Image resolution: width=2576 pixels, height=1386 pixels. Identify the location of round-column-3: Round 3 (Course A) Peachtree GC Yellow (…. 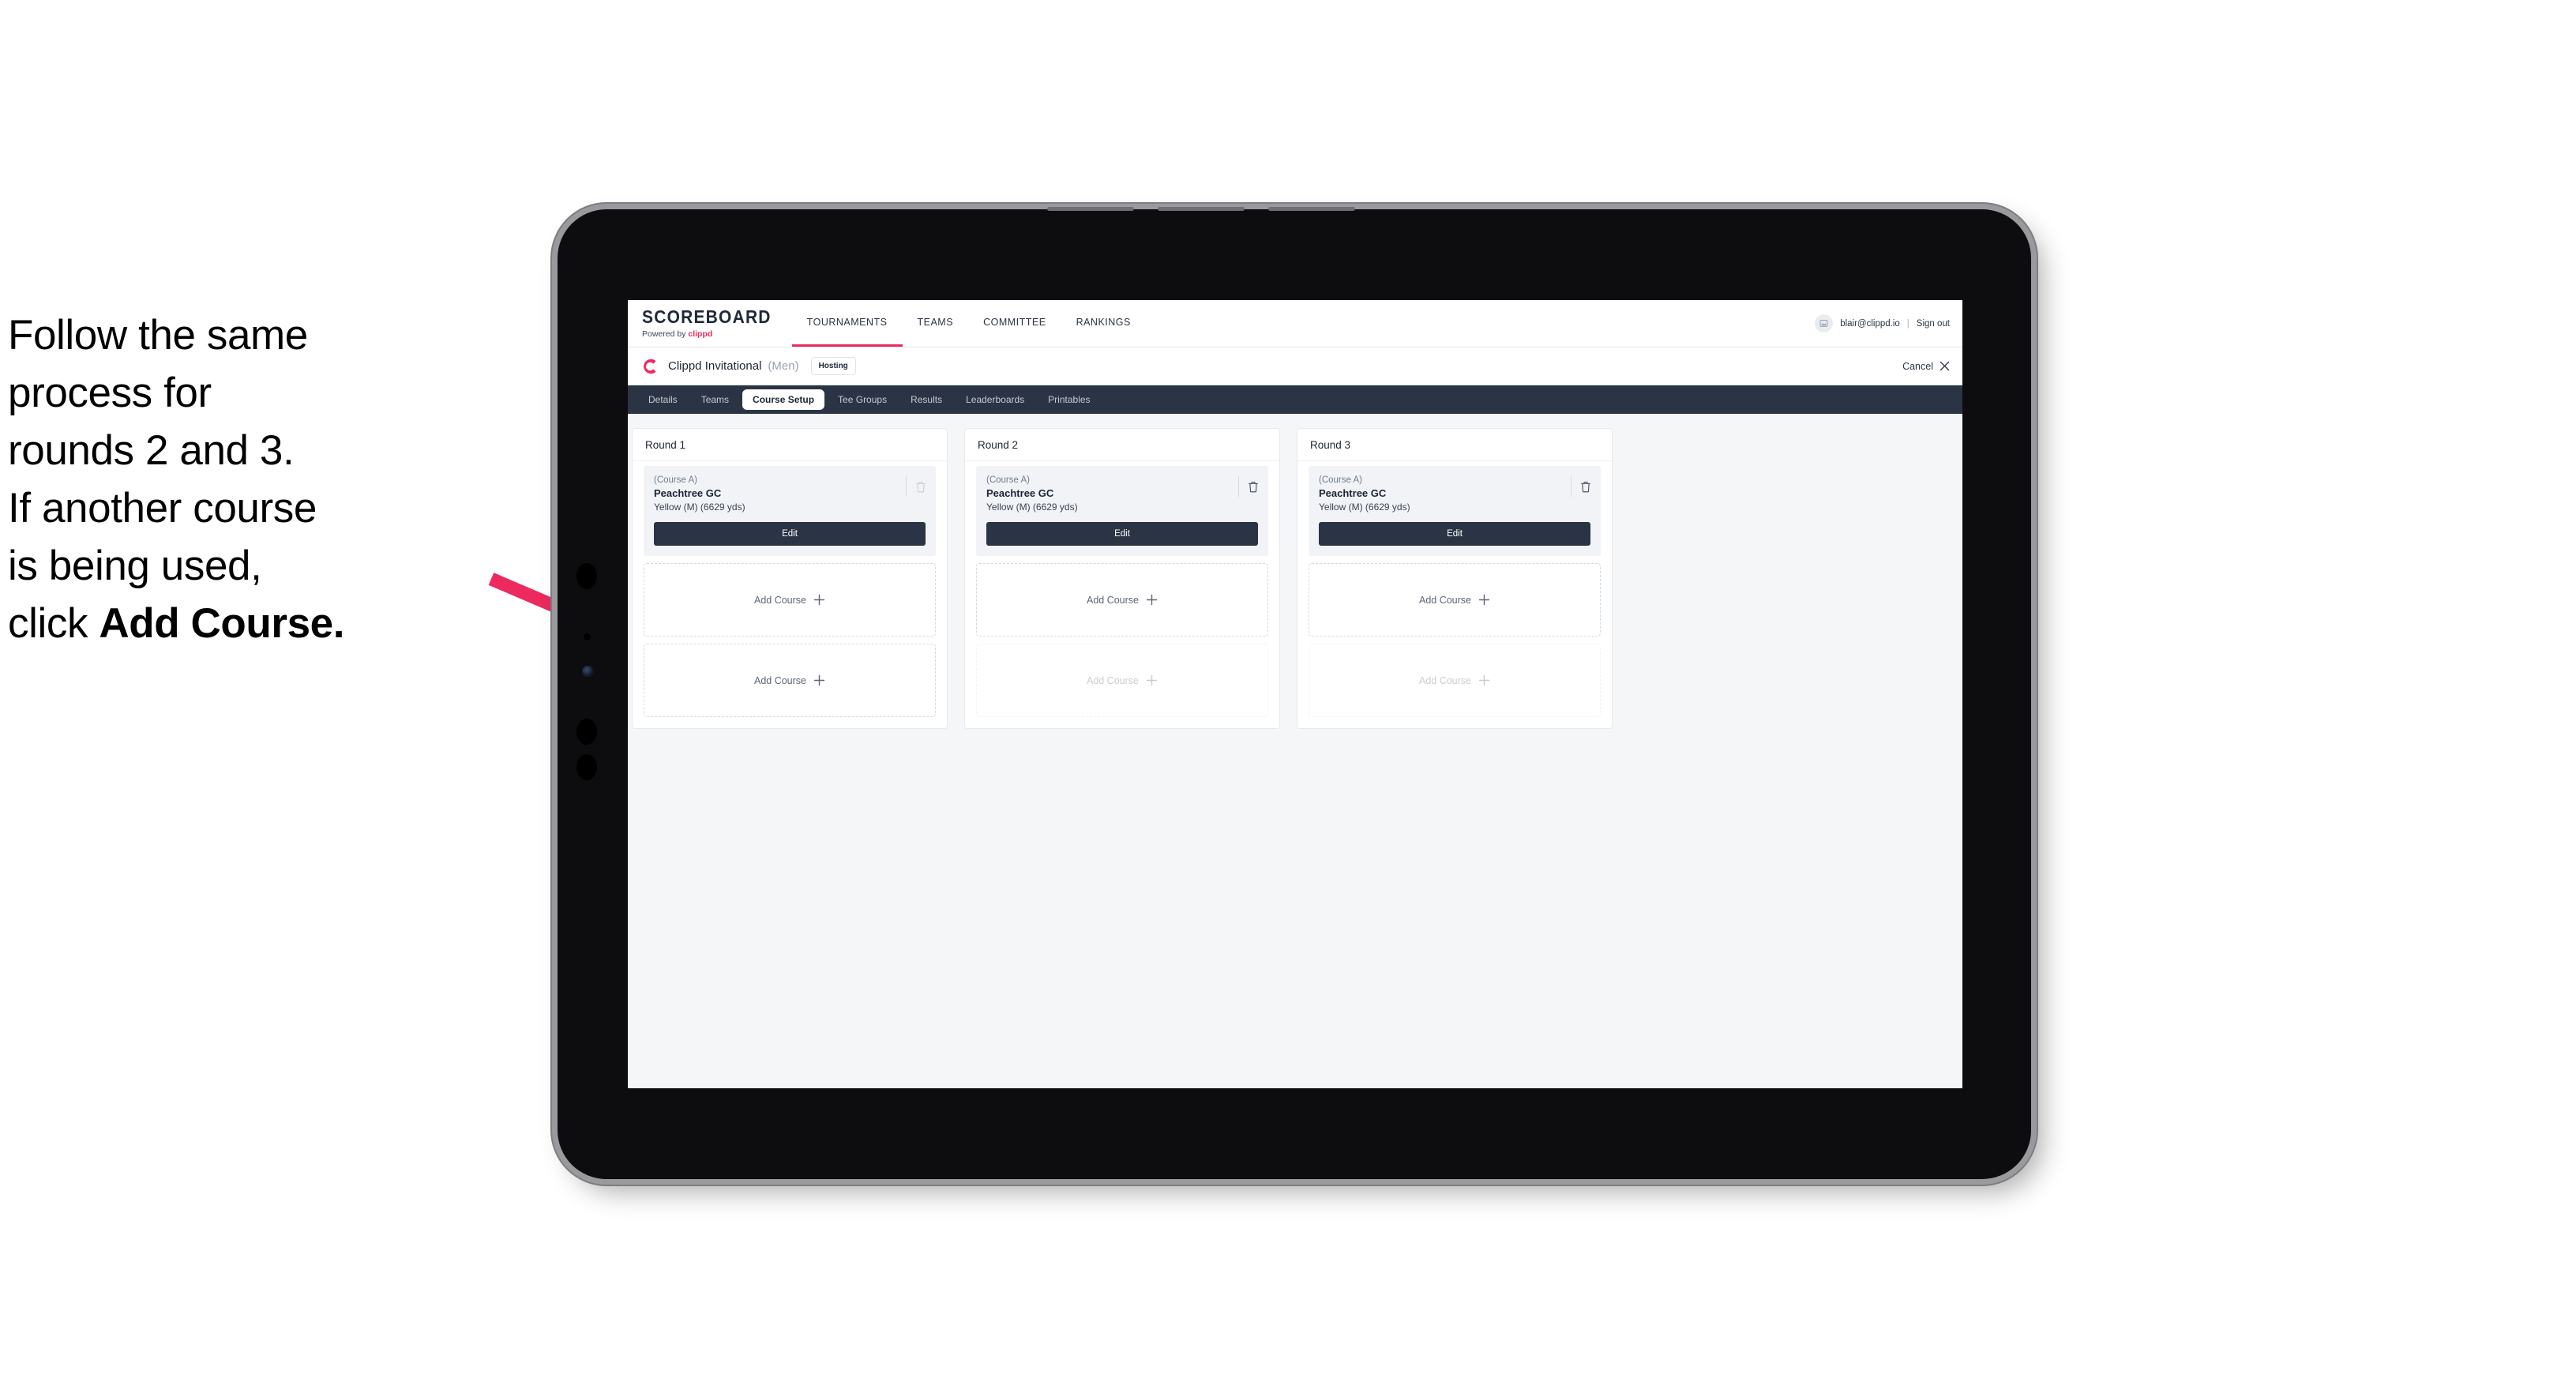
(1455, 578).